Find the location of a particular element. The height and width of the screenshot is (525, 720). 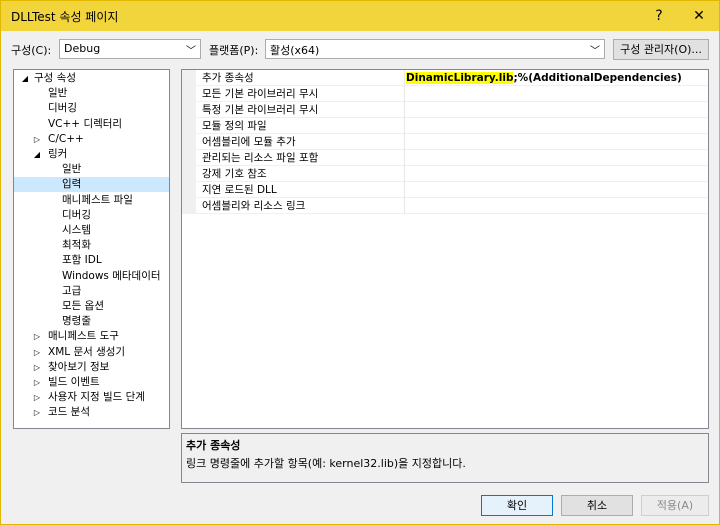

tree-item-label: 명령줄 is located at coordinates (76, 321).